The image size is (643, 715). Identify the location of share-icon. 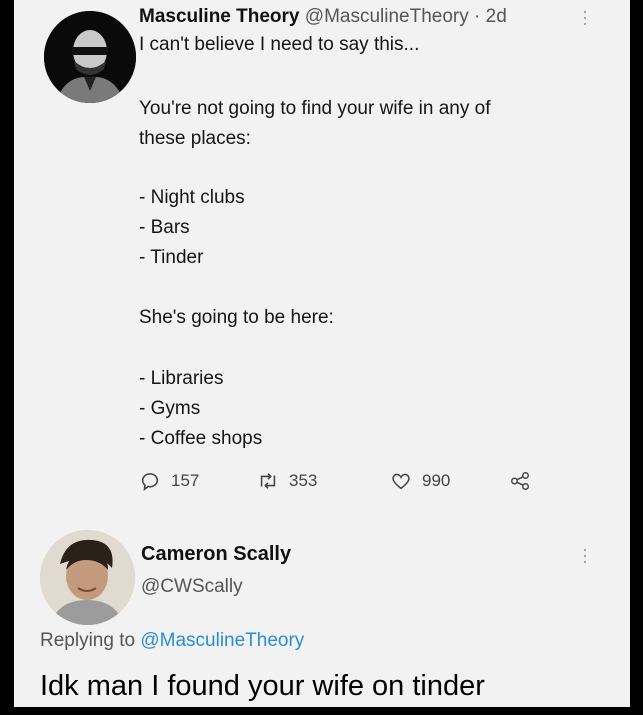
(520, 481).